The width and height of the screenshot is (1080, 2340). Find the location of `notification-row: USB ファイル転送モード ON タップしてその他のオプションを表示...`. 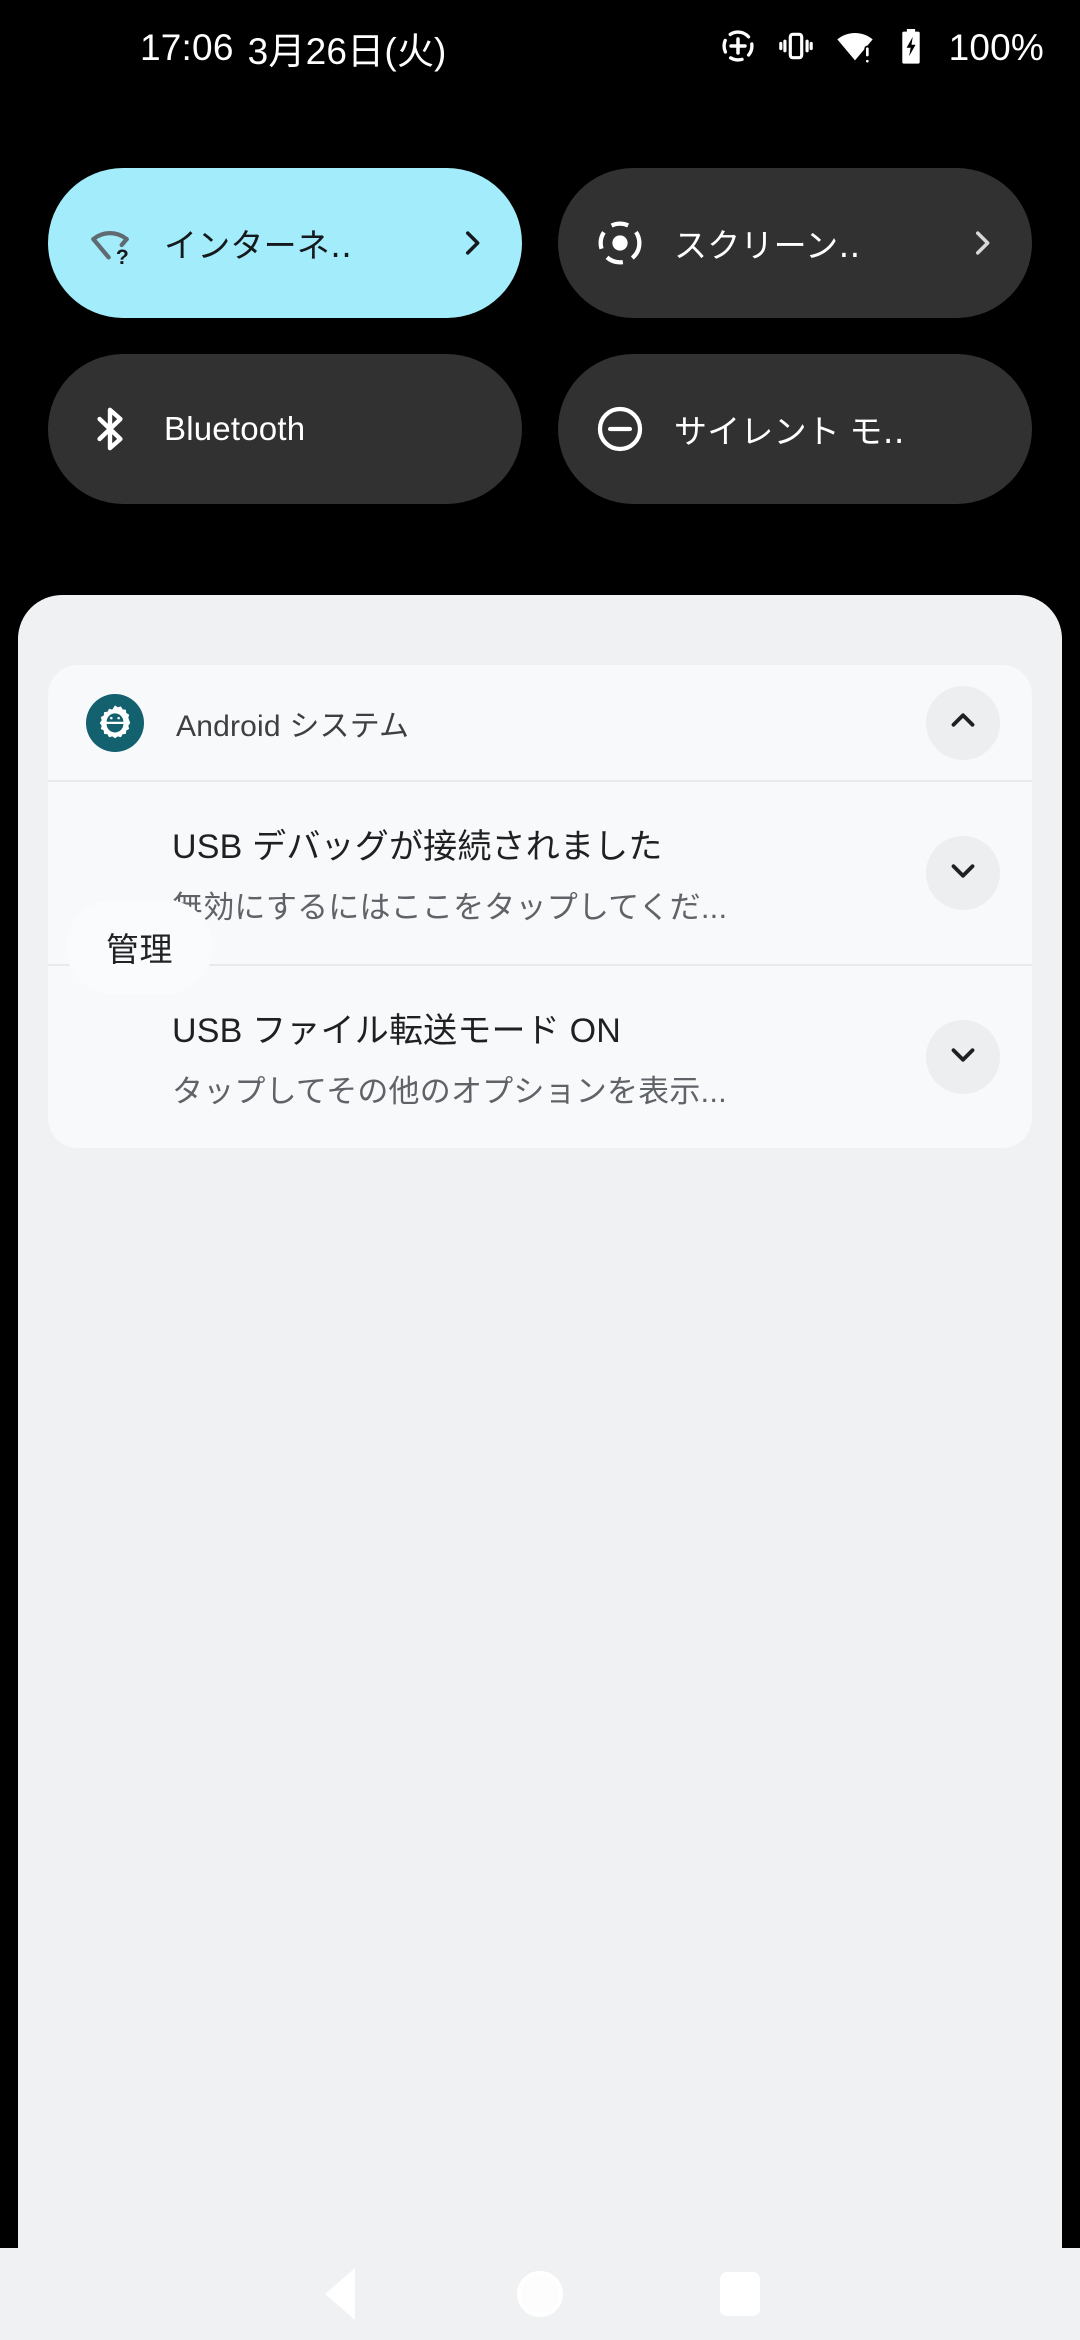

notification-row: USB ファイル転送モード ON タップしてその他のオプションを表示... is located at coordinates (540, 1057).